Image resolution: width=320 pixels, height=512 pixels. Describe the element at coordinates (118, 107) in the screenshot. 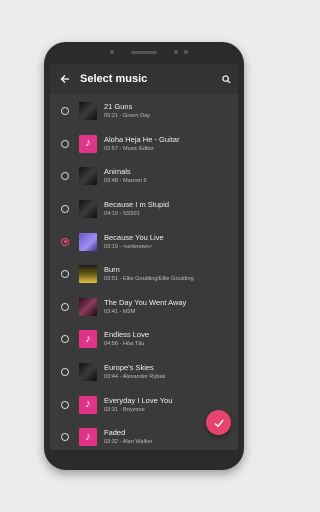

I see `song-title: 21 Guns` at that location.